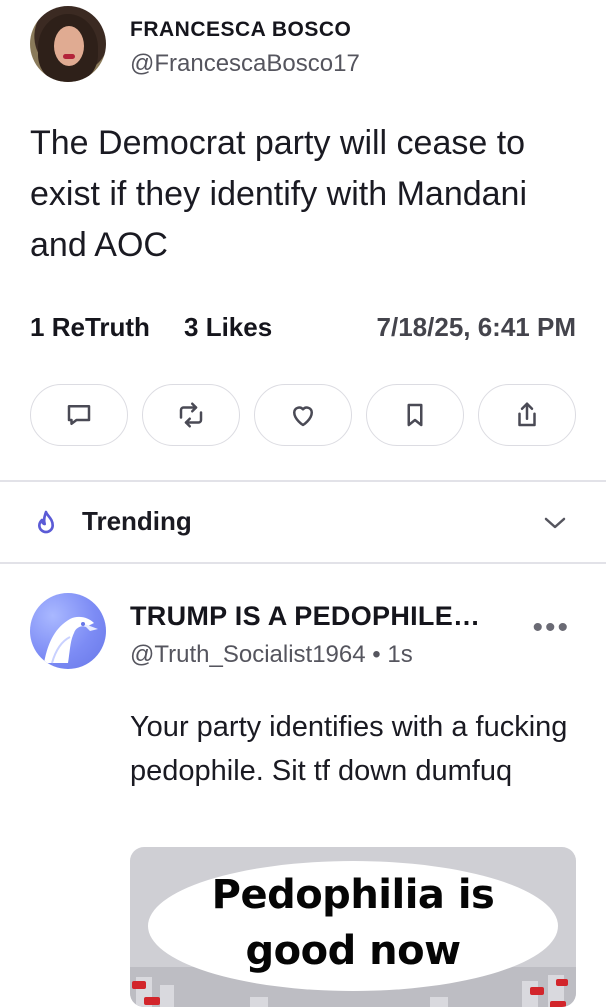 This screenshot has width=606, height=1007. I want to click on author-name: FRANCESCA BOSCO, so click(240, 30).